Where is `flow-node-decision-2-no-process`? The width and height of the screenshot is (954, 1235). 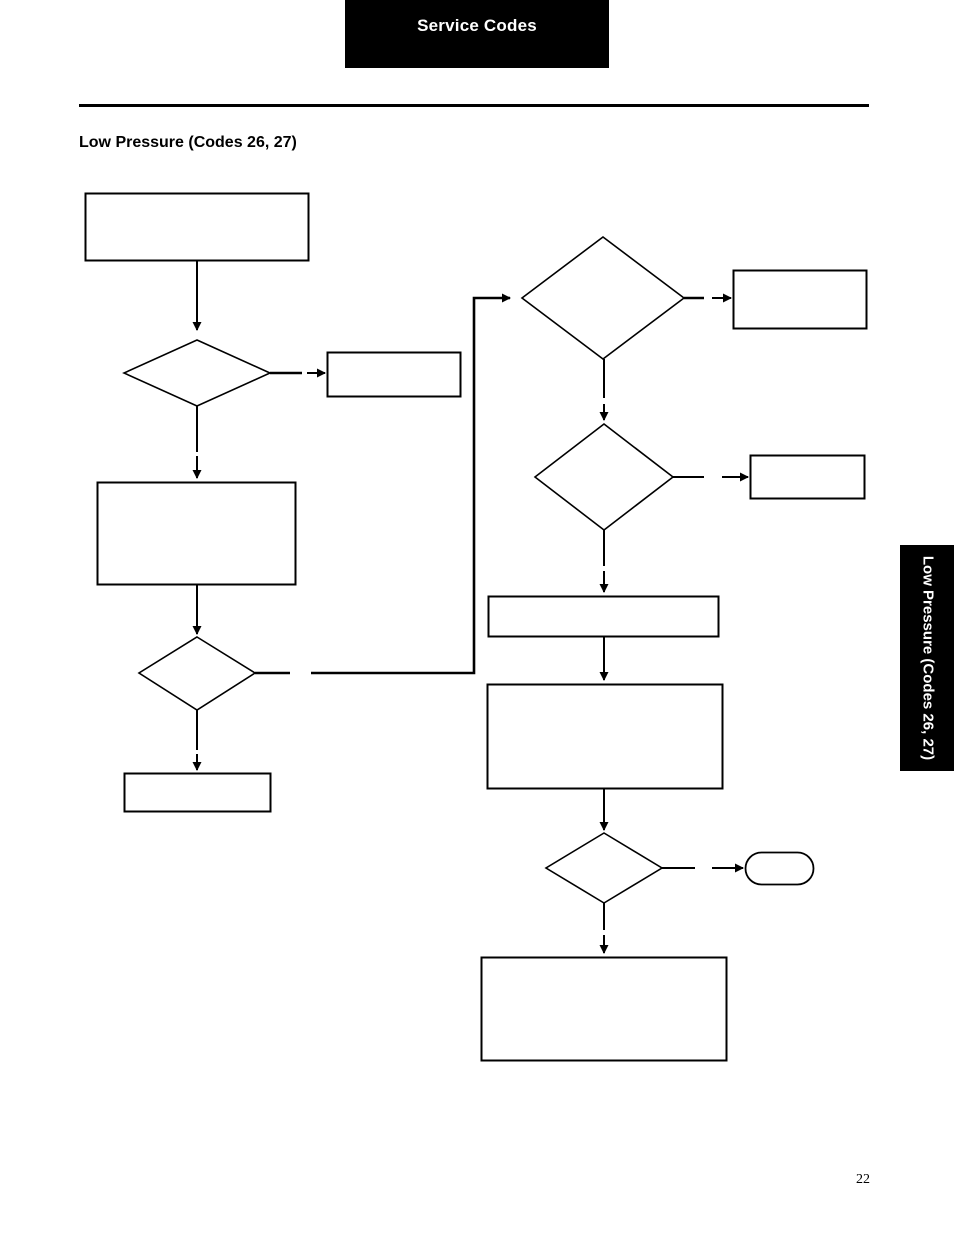 flow-node-decision-2-no-process is located at coordinates (197, 792).